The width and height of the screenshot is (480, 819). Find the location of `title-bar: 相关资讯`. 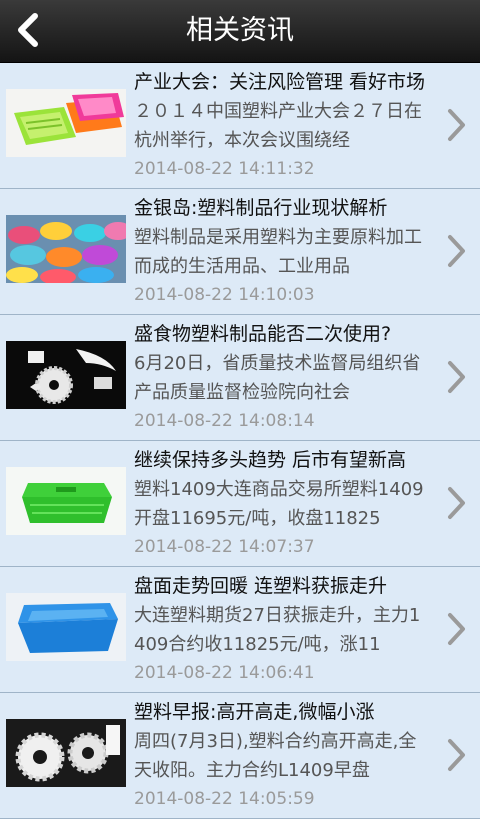

title-bar: 相关资讯 is located at coordinates (240, 31).